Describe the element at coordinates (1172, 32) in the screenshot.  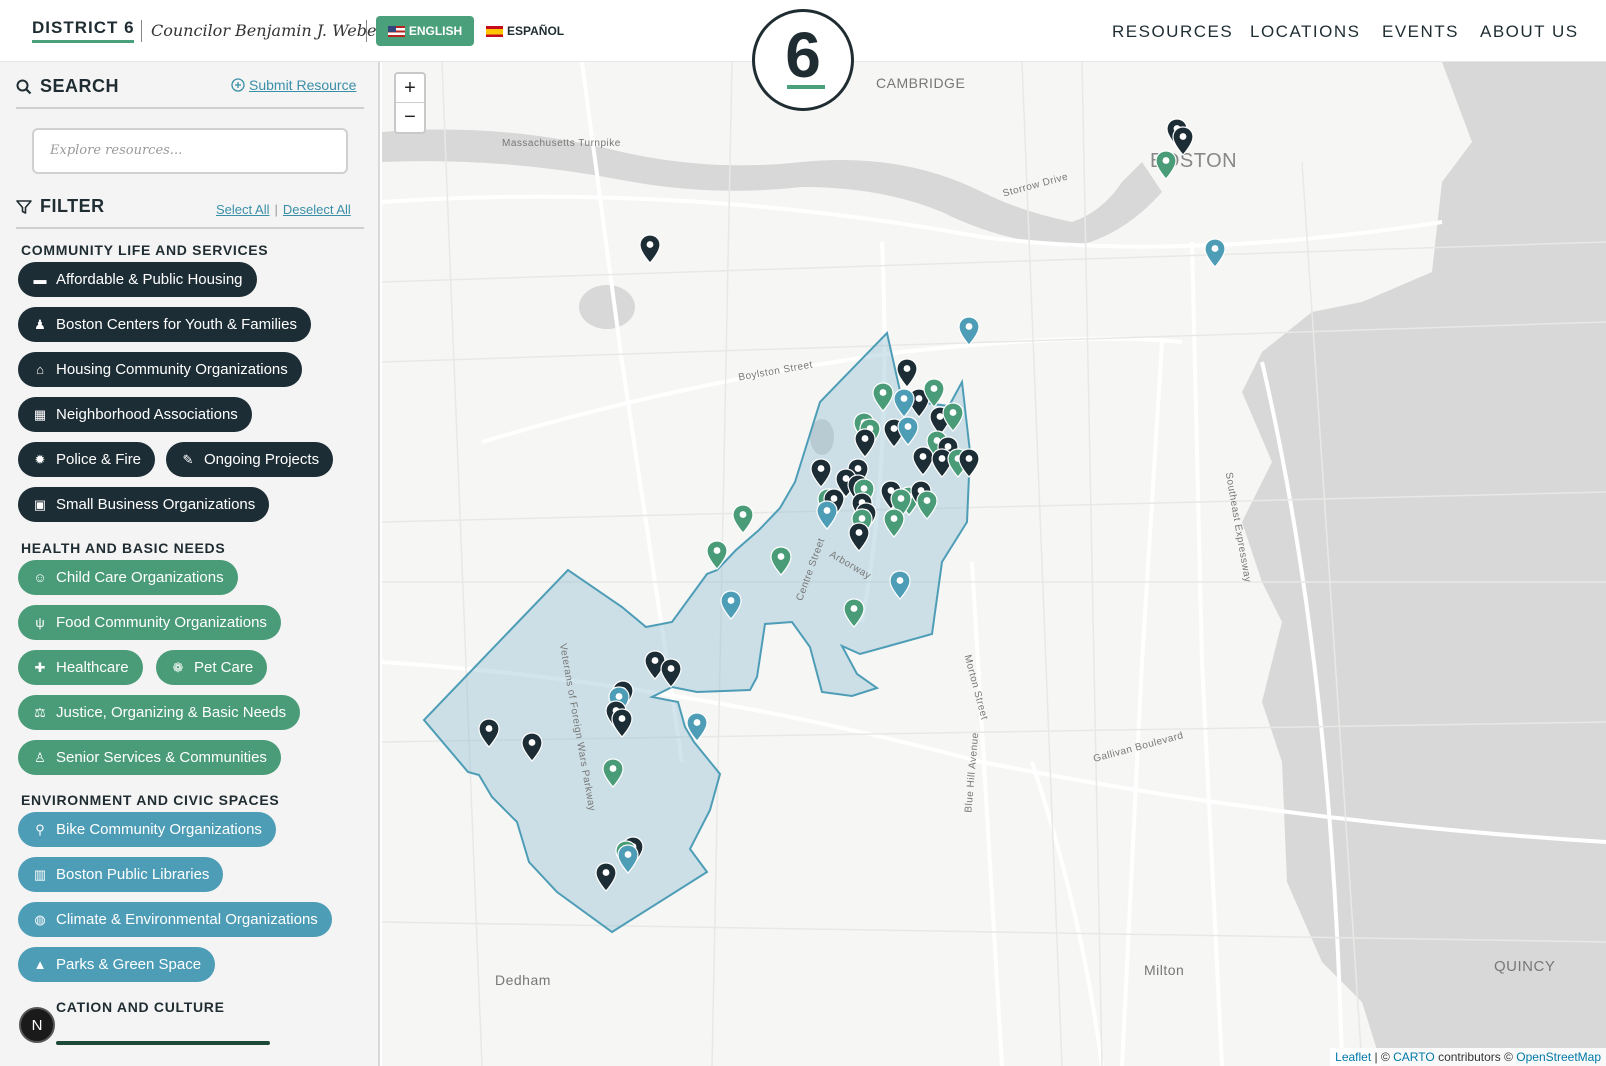
I see `nav-resources: RESOURCES` at that location.